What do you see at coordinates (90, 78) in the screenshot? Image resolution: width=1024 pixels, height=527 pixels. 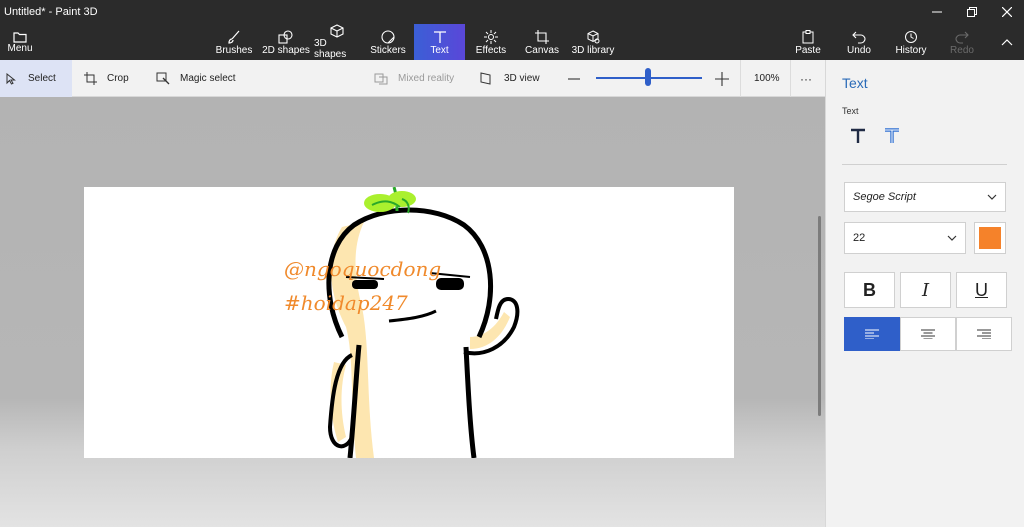 I see `crop-icon` at bounding box center [90, 78].